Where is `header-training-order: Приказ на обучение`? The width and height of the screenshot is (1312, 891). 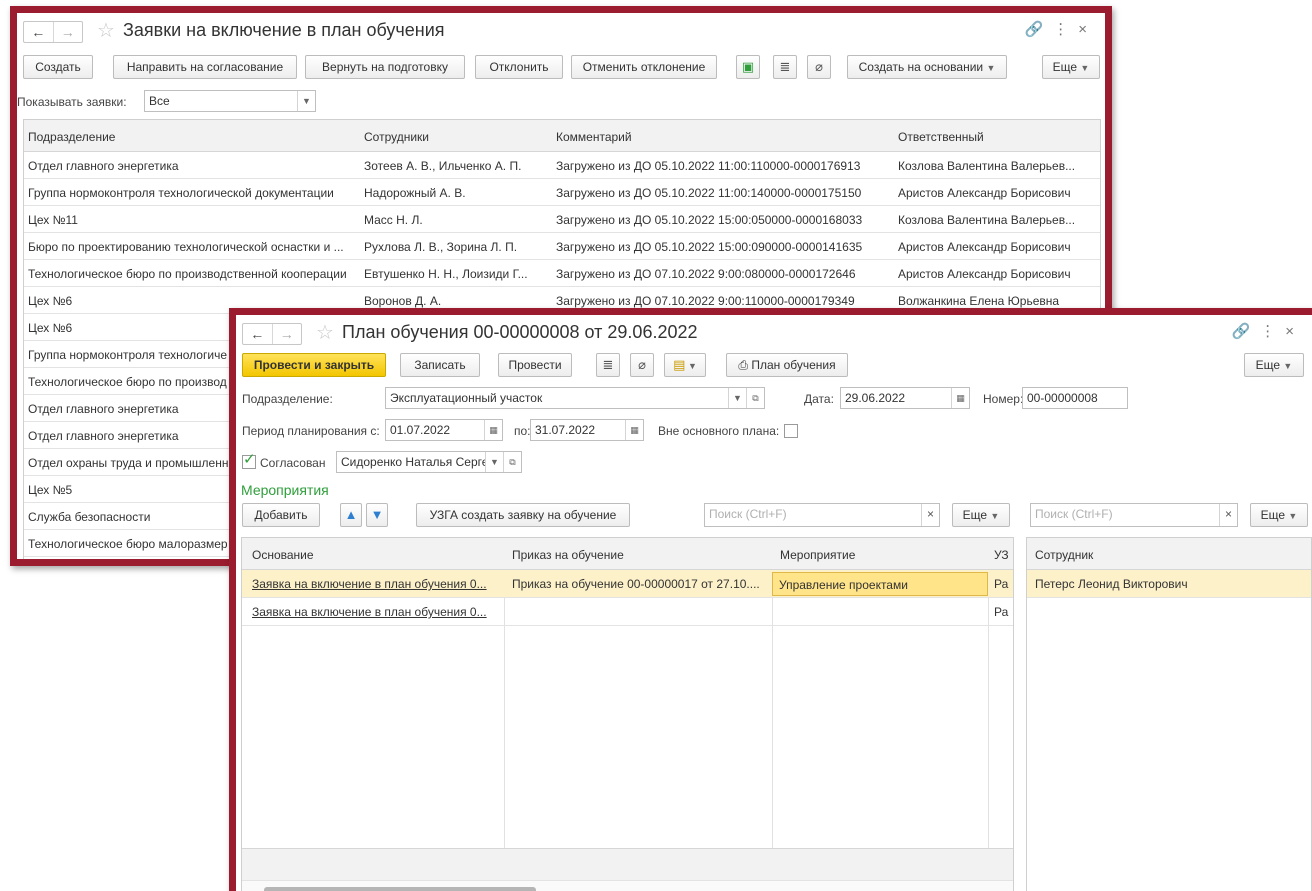
header-training-order: Приказ на обучение is located at coordinates (640, 555).